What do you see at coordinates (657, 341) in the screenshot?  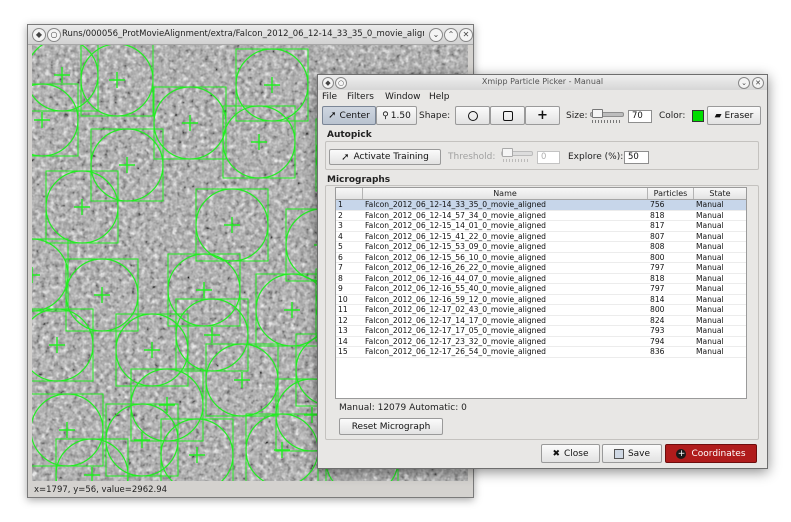 I see `row-particles: 794` at bounding box center [657, 341].